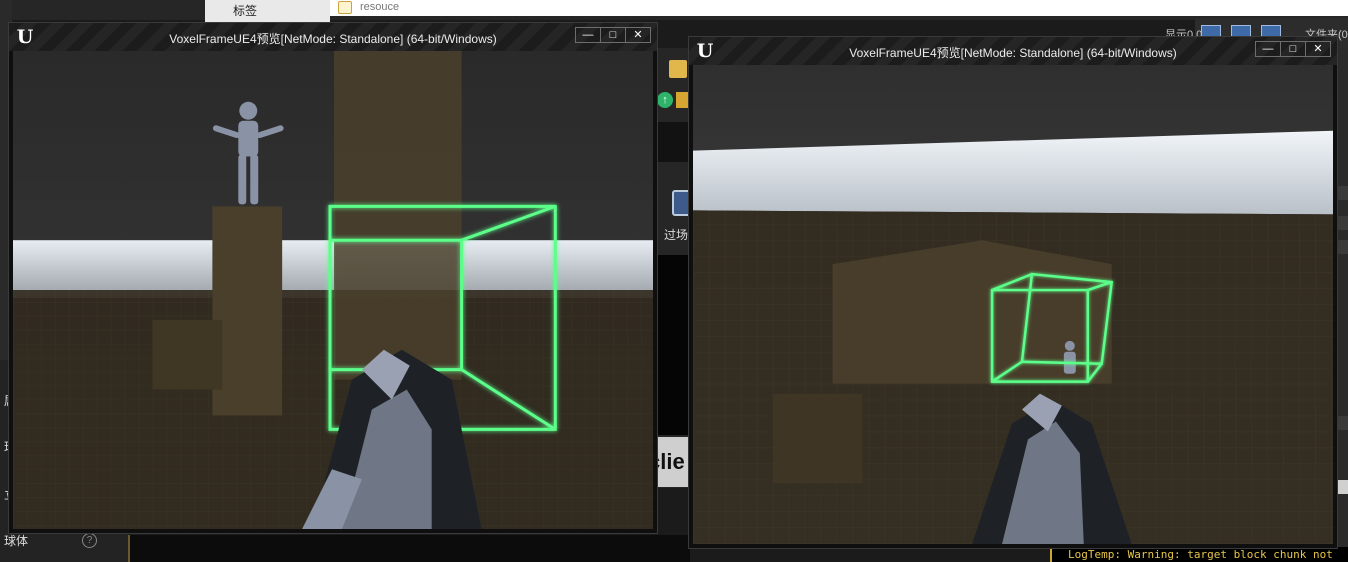 The width and height of the screenshot is (1348, 562). What do you see at coordinates (678, 69) in the screenshot?
I see `add-folder-icon` at bounding box center [678, 69].